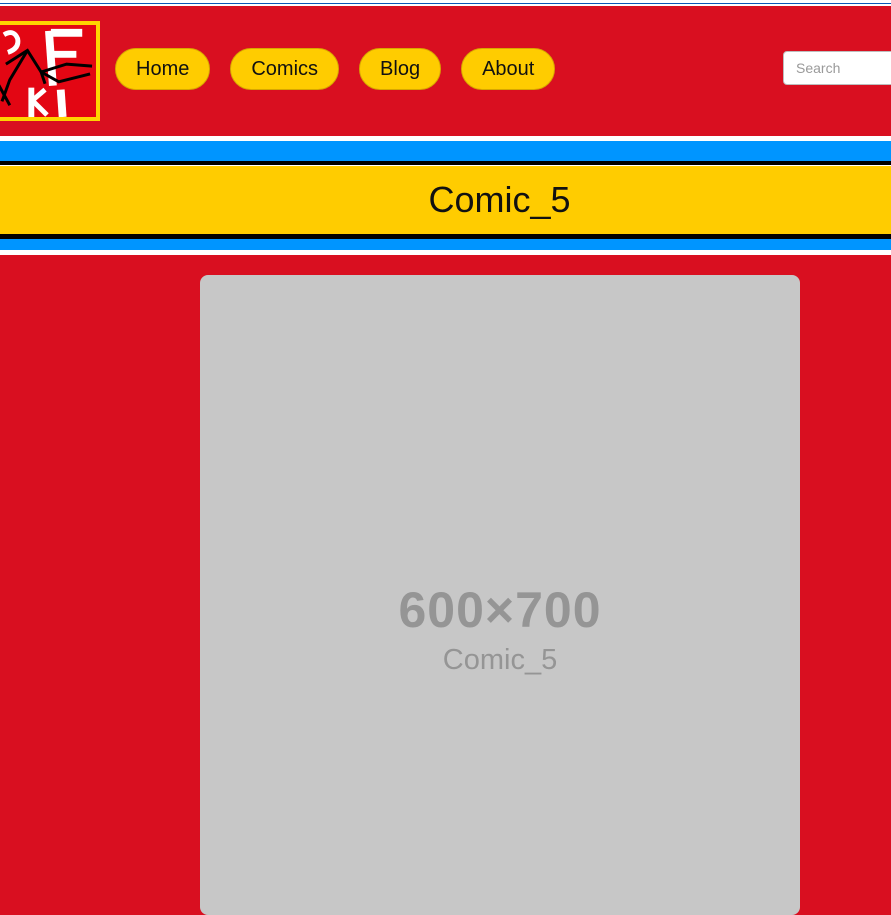  Describe the element at coordinates (445, 151) in the screenshot. I see `blue-stripe-top` at that location.